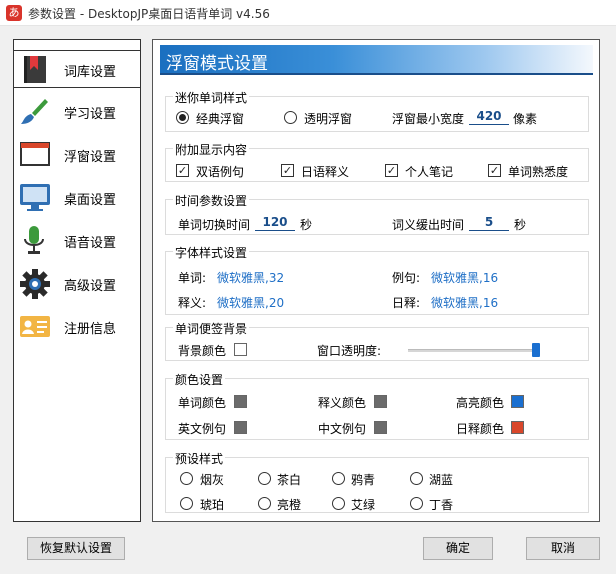 The height and width of the screenshot is (574, 616). Describe the element at coordinates (377, 213) in the screenshot. I see `time-params-group: 时间参数设置 单词切换时间 120 秒 词义缓出时间 5 秒` at that location.